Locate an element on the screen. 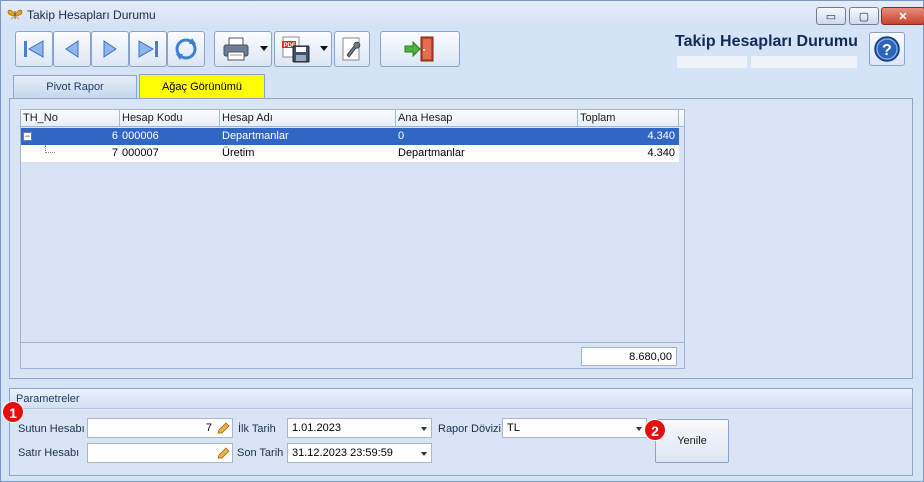 The image size is (924, 482). maximize-button: ▢ is located at coordinates (864, 16).